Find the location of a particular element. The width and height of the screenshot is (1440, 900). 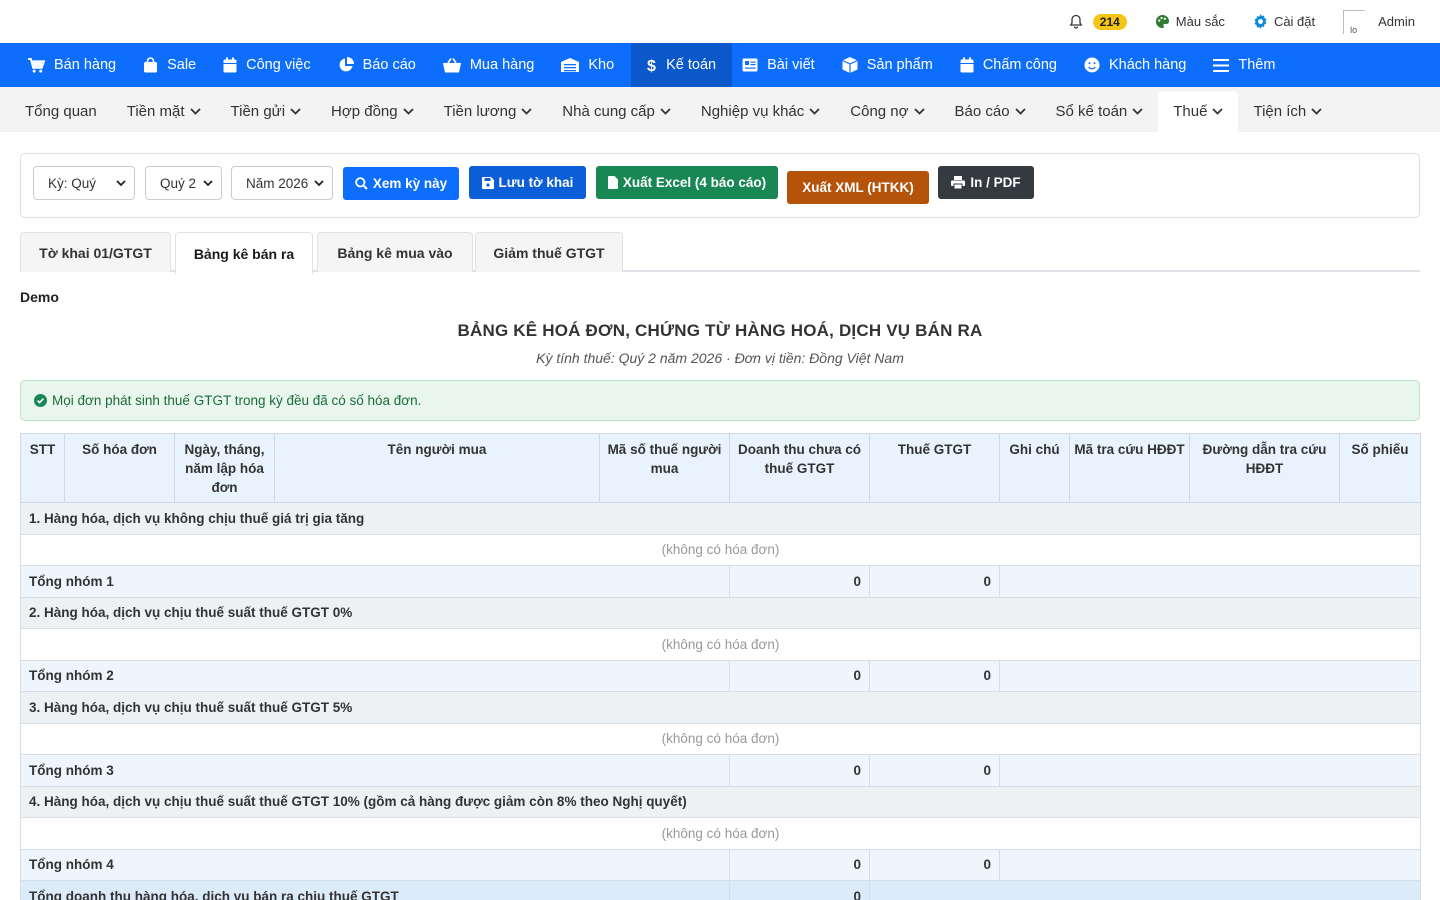

subnav-label: Tiền gửi is located at coordinates (258, 111).